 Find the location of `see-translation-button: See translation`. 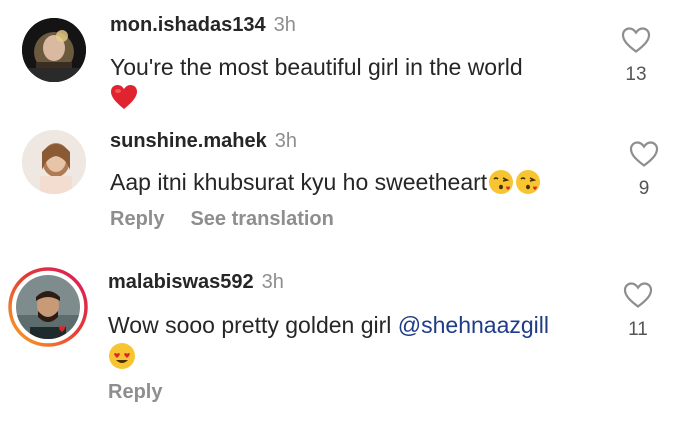

see-translation-button: See translation is located at coordinates (261, 219).